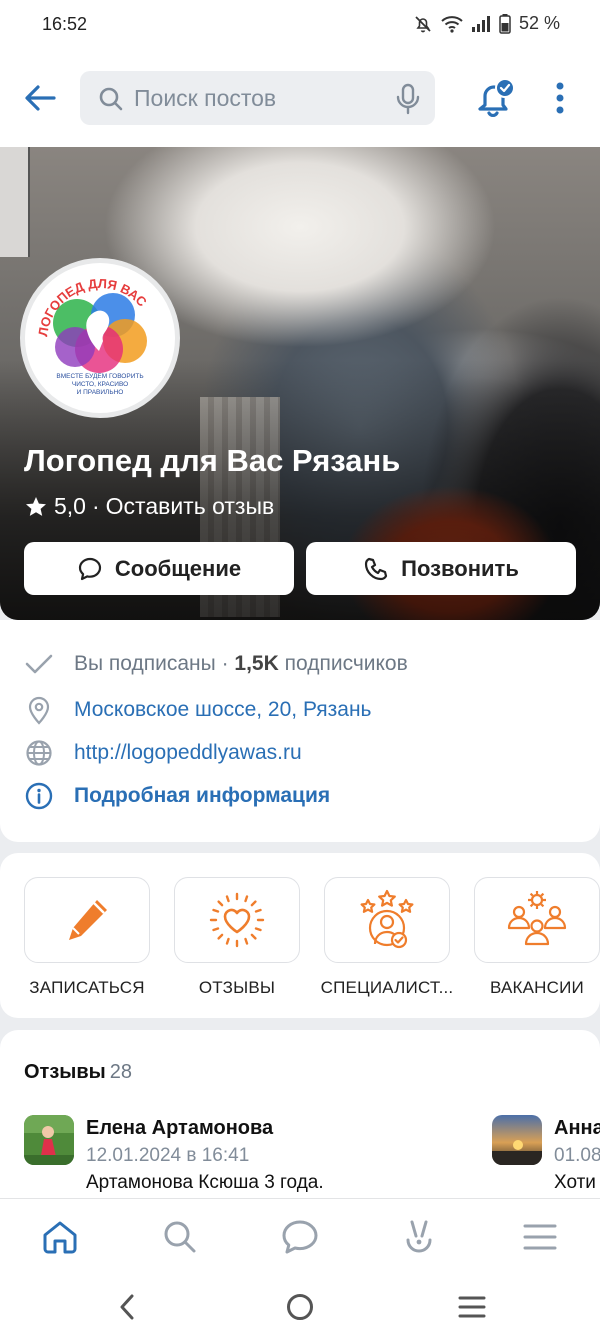  Describe the element at coordinates (178, 568) in the screenshot. I see `message-button-label: Сообщение` at that location.